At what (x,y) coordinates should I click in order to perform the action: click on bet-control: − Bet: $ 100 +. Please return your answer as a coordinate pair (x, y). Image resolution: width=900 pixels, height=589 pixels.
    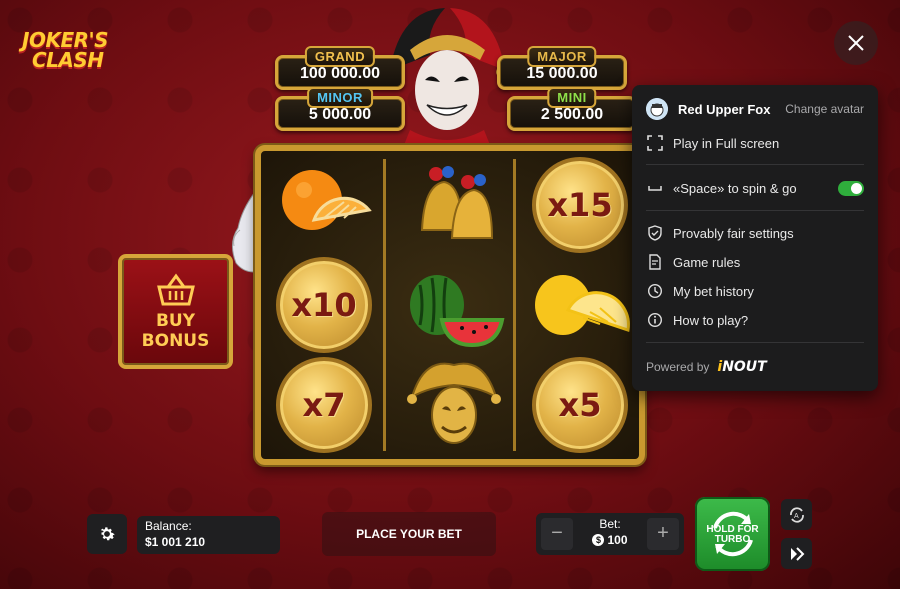
    Looking at the image, I should click on (610, 534).